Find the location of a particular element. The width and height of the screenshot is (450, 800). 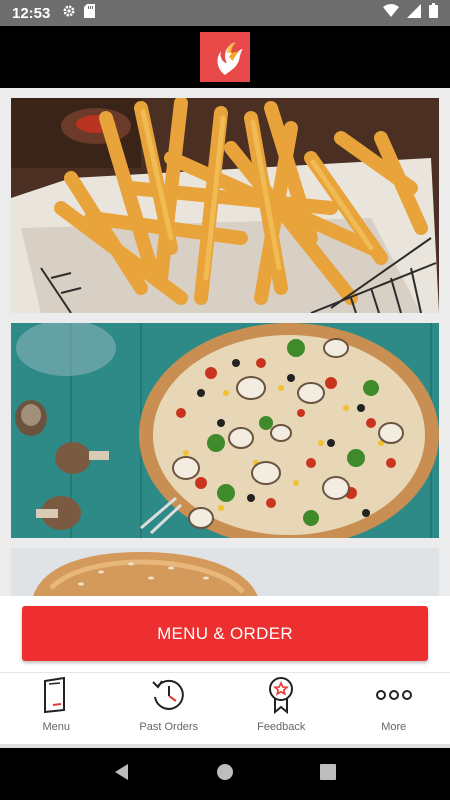

nav-item-feedback: Feedback is located at coordinates (281, 708).